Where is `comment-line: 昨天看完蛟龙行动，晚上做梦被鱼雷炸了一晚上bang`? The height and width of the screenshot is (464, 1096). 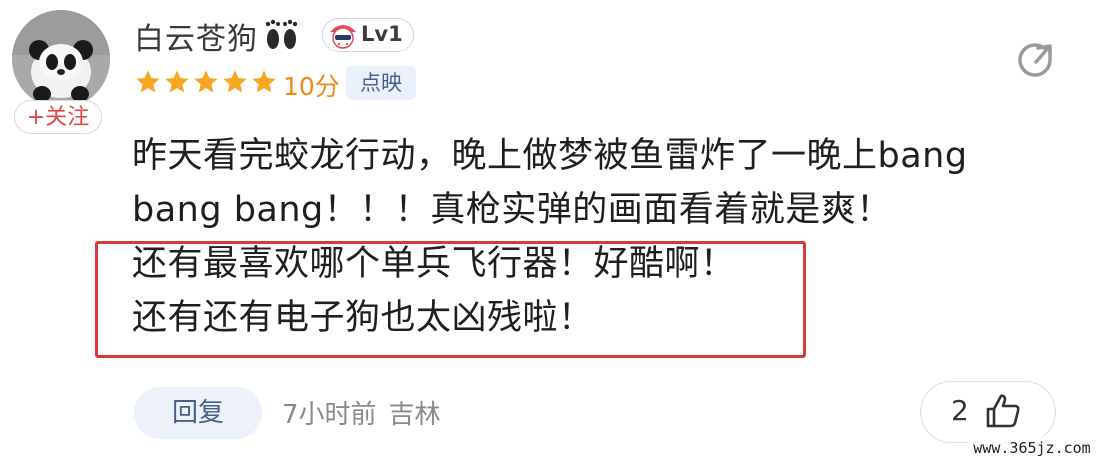
comment-line: 昨天看完蛟龙行动，晚上做梦被鱼雷炸了一晚上bang is located at coordinates (550, 156).